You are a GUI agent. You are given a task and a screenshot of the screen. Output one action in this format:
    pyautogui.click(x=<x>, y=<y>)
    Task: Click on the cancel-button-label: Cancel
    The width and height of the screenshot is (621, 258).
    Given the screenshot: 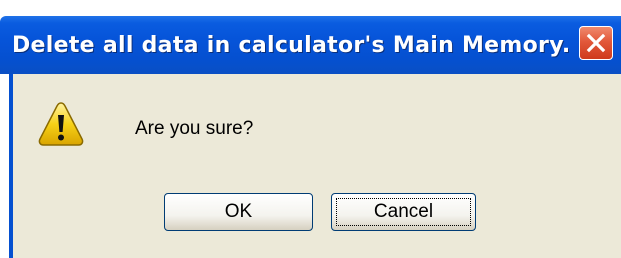 What is the action you would take?
    pyautogui.click(x=403, y=211)
    